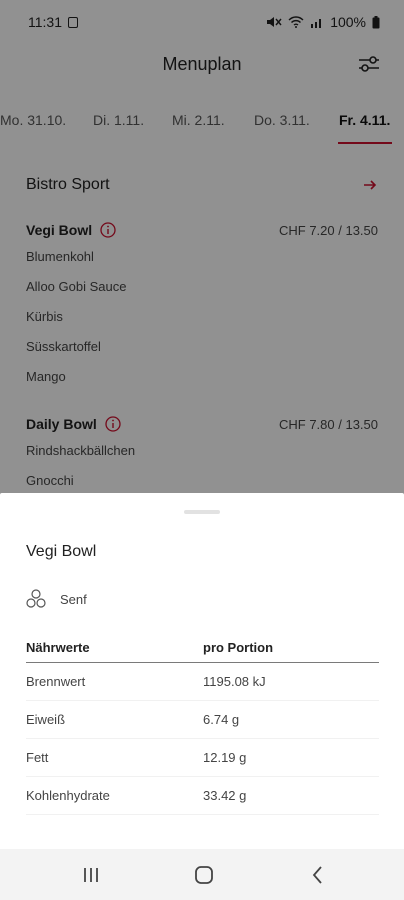 The width and height of the screenshot is (404, 900). I want to click on table-row: Eiweiß 6.74 g, so click(202, 720).